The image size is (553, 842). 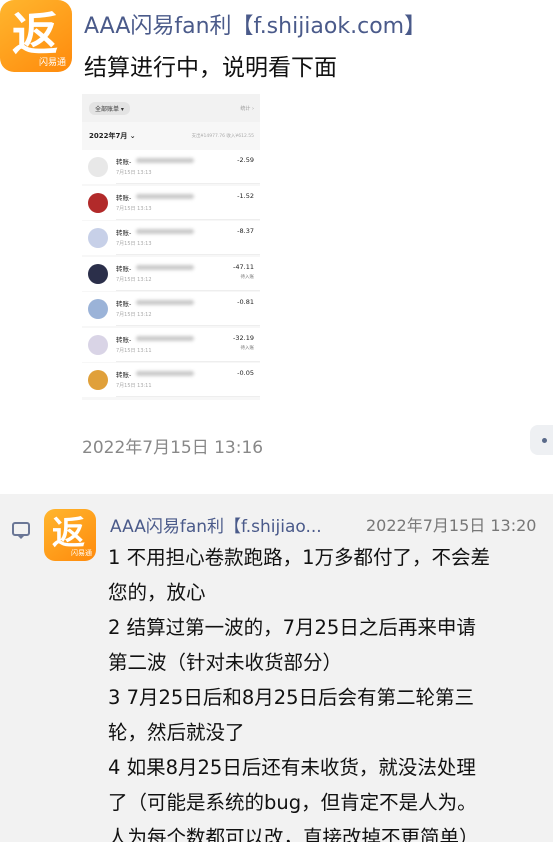 What do you see at coordinates (68, 532) in the screenshot?
I see `quoted-avatar-glyph: 返` at bounding box center [68, 532].